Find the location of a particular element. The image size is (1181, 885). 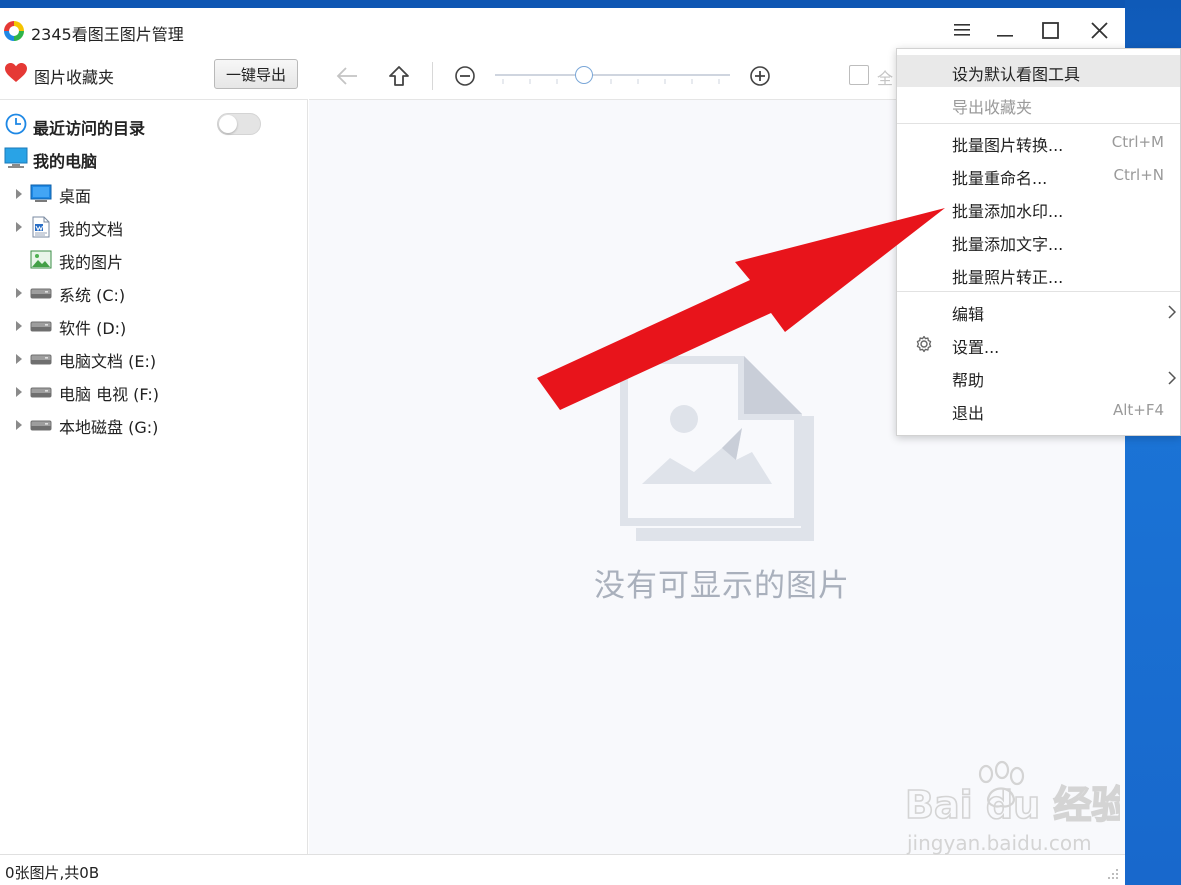

tree-item-label: 我的文档 is located at coordinates (91, 229).